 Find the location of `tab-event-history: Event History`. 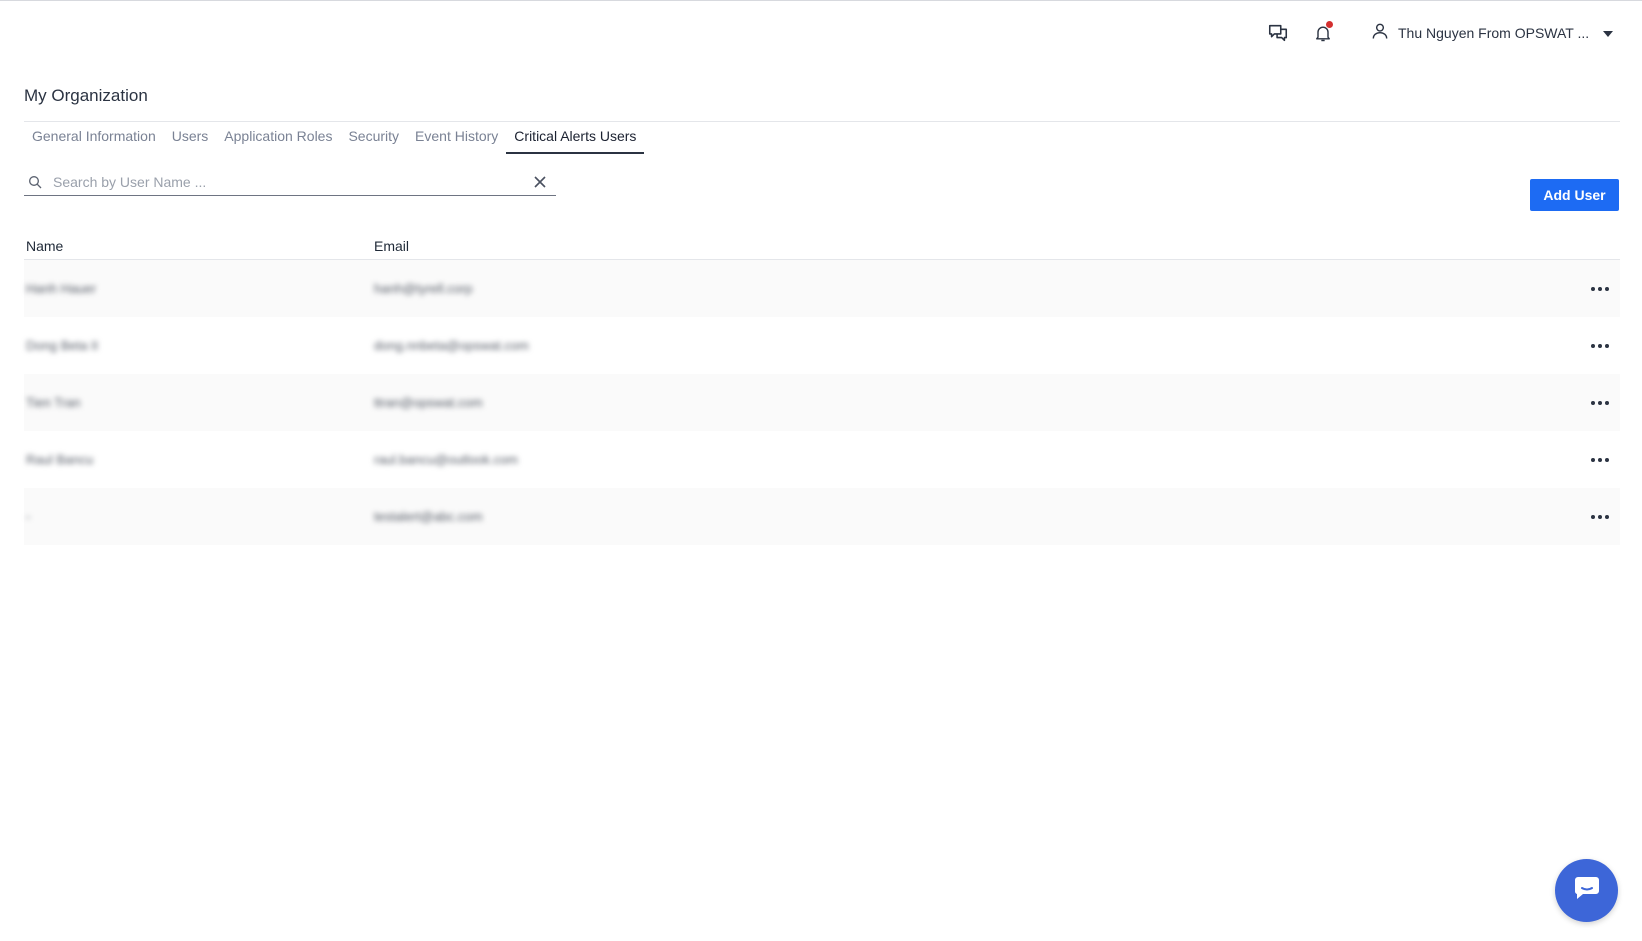

tab-event-history: Event History is located at coordinates (456, 138).